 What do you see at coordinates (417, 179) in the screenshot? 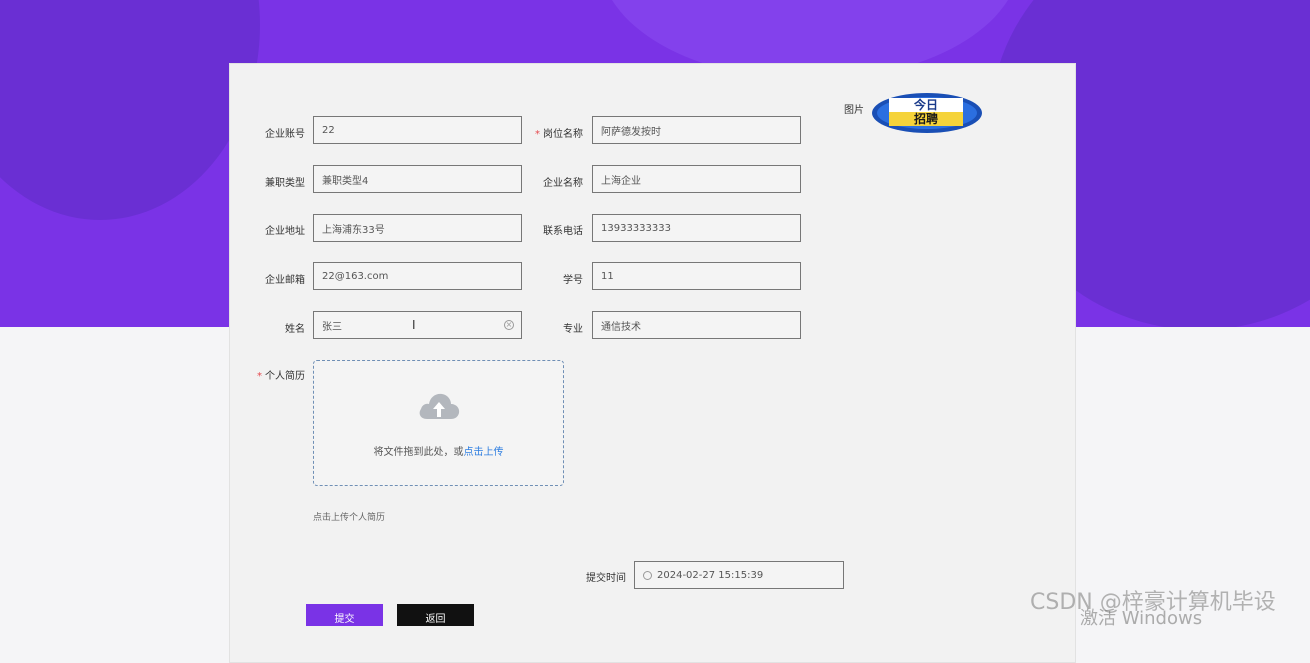
I see `parttime-type-input: 兼职类型4` at bounding box center [417, 179].